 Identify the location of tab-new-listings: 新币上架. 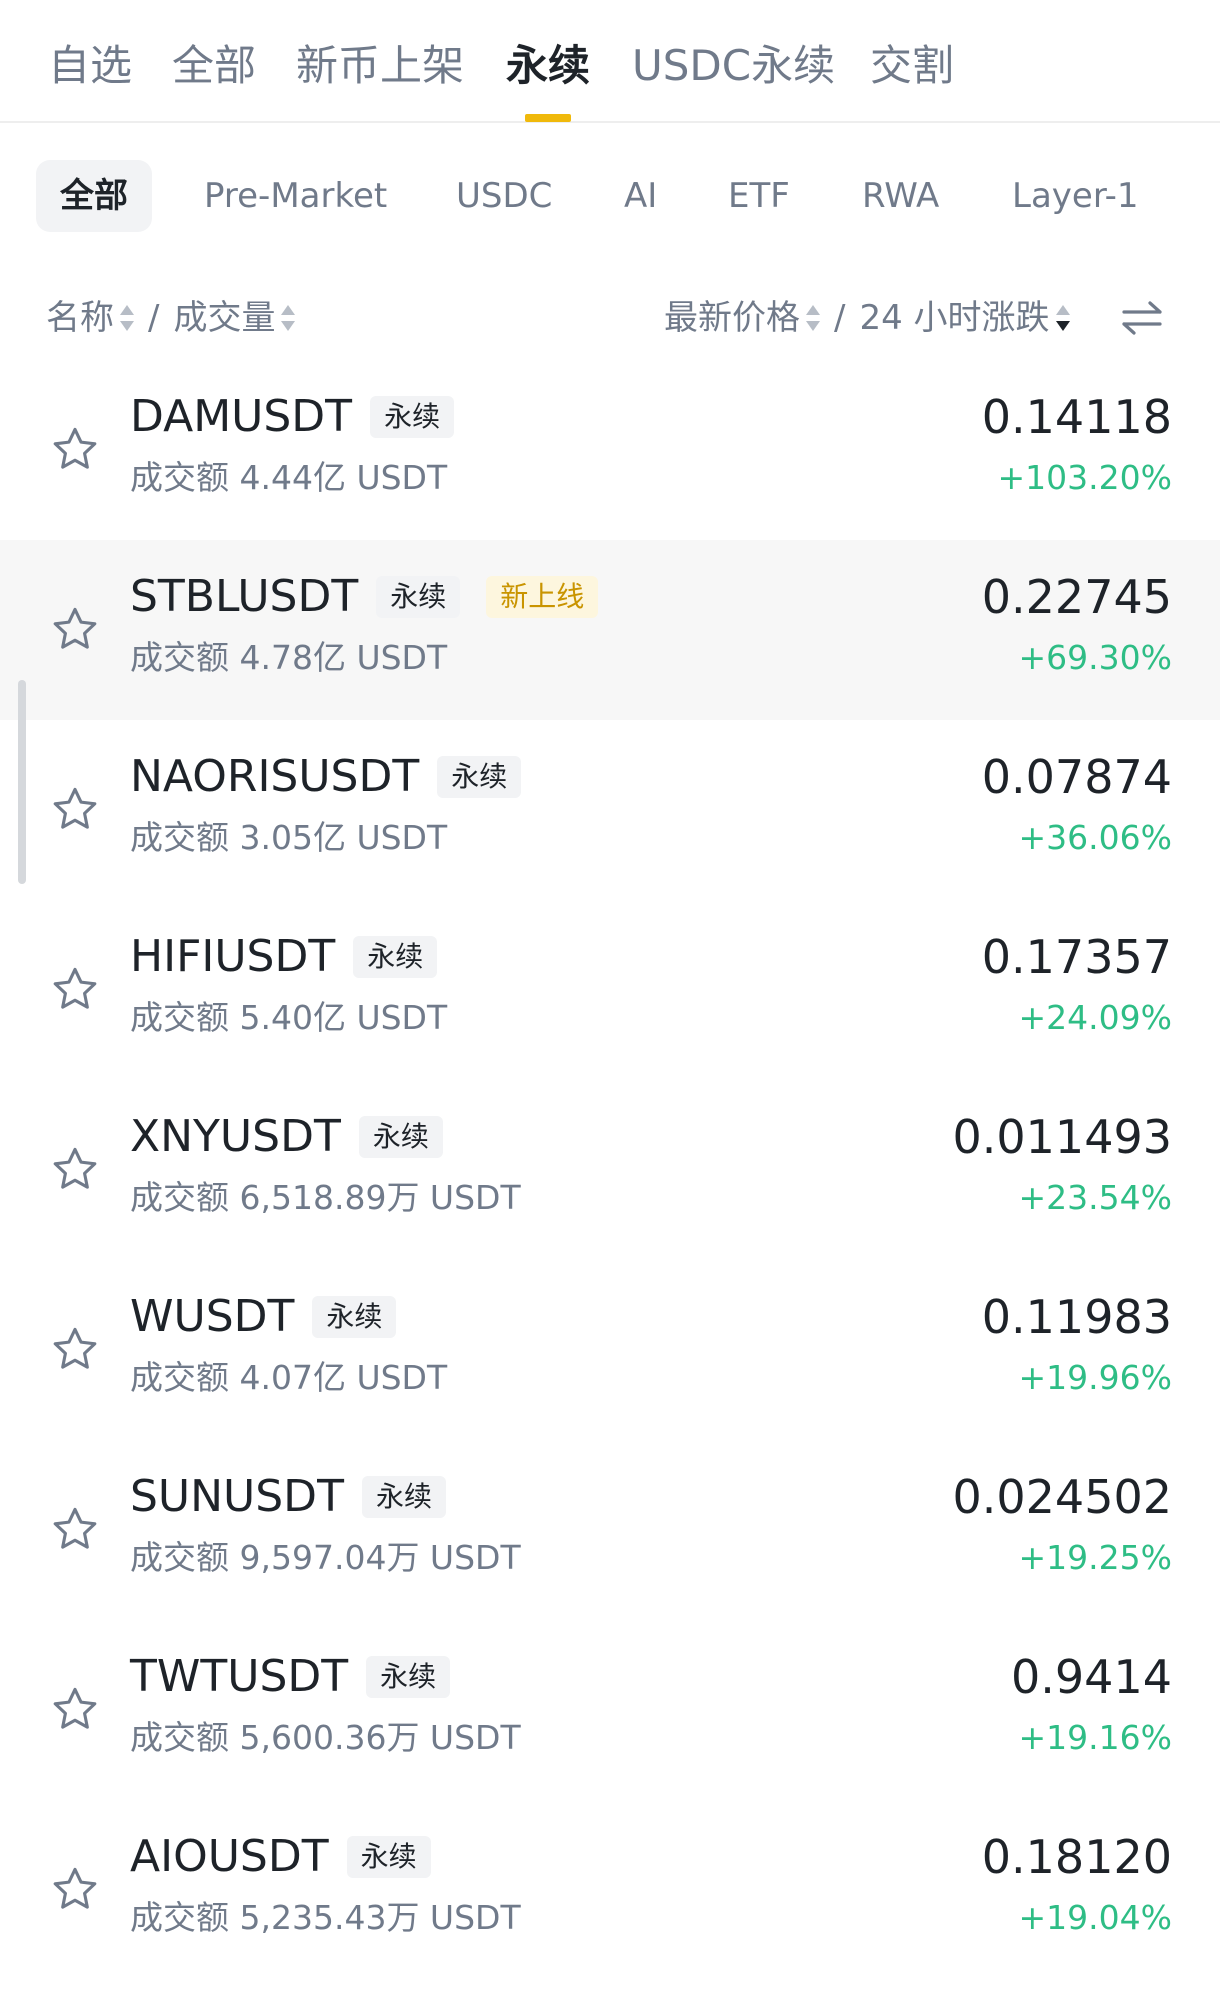
(380, 66).